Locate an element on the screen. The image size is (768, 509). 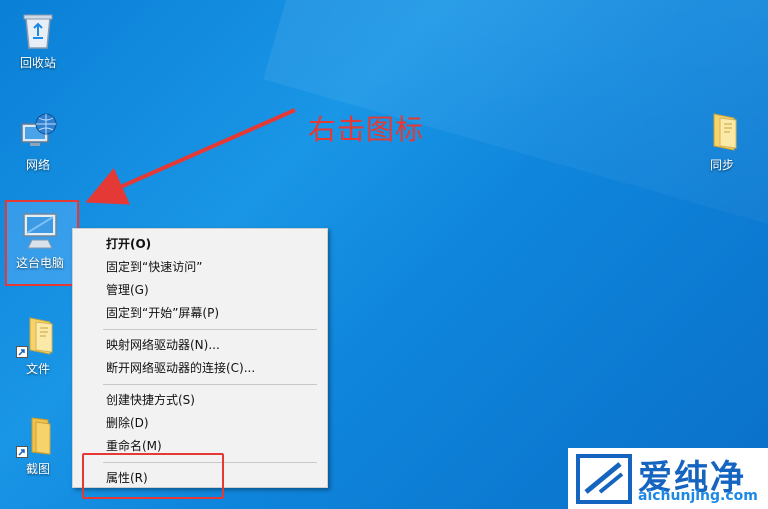
desktop-icon-label: 文件 is located at coordinates (37, 369).